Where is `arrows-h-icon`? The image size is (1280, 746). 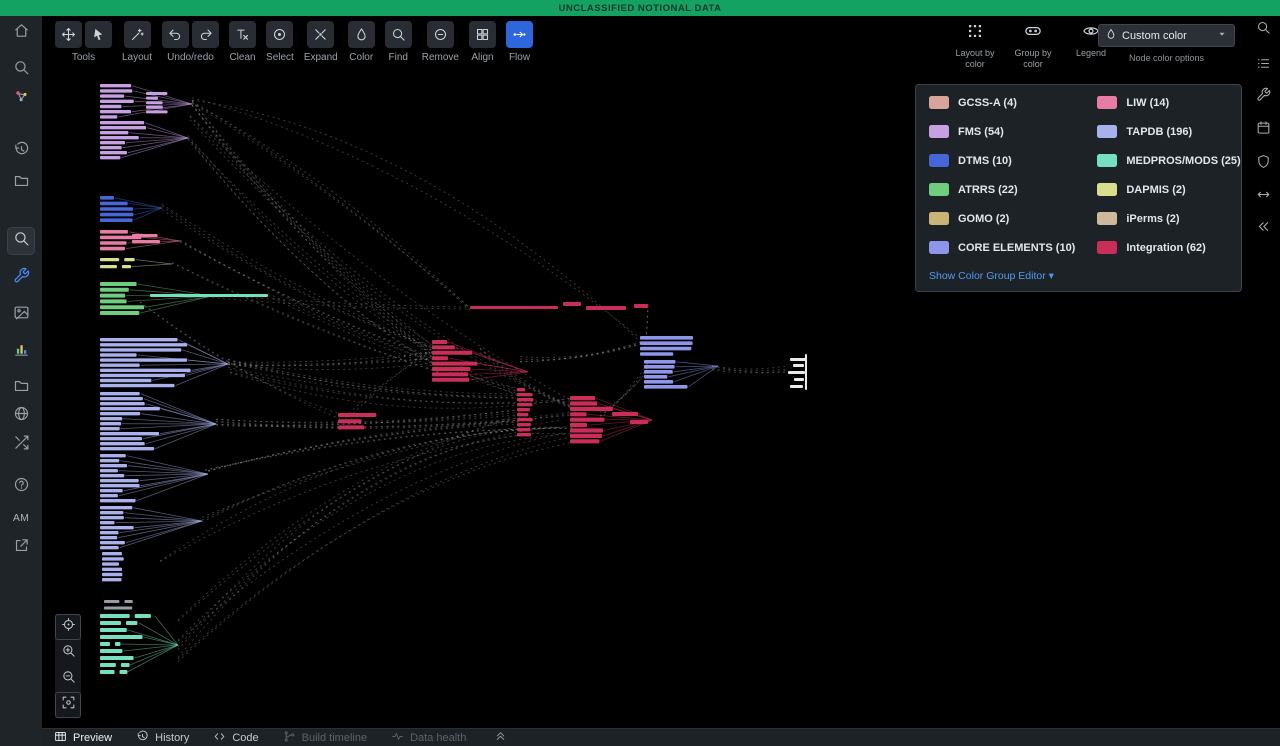 arrows-h-icon is located at coordinates (1263, 197).